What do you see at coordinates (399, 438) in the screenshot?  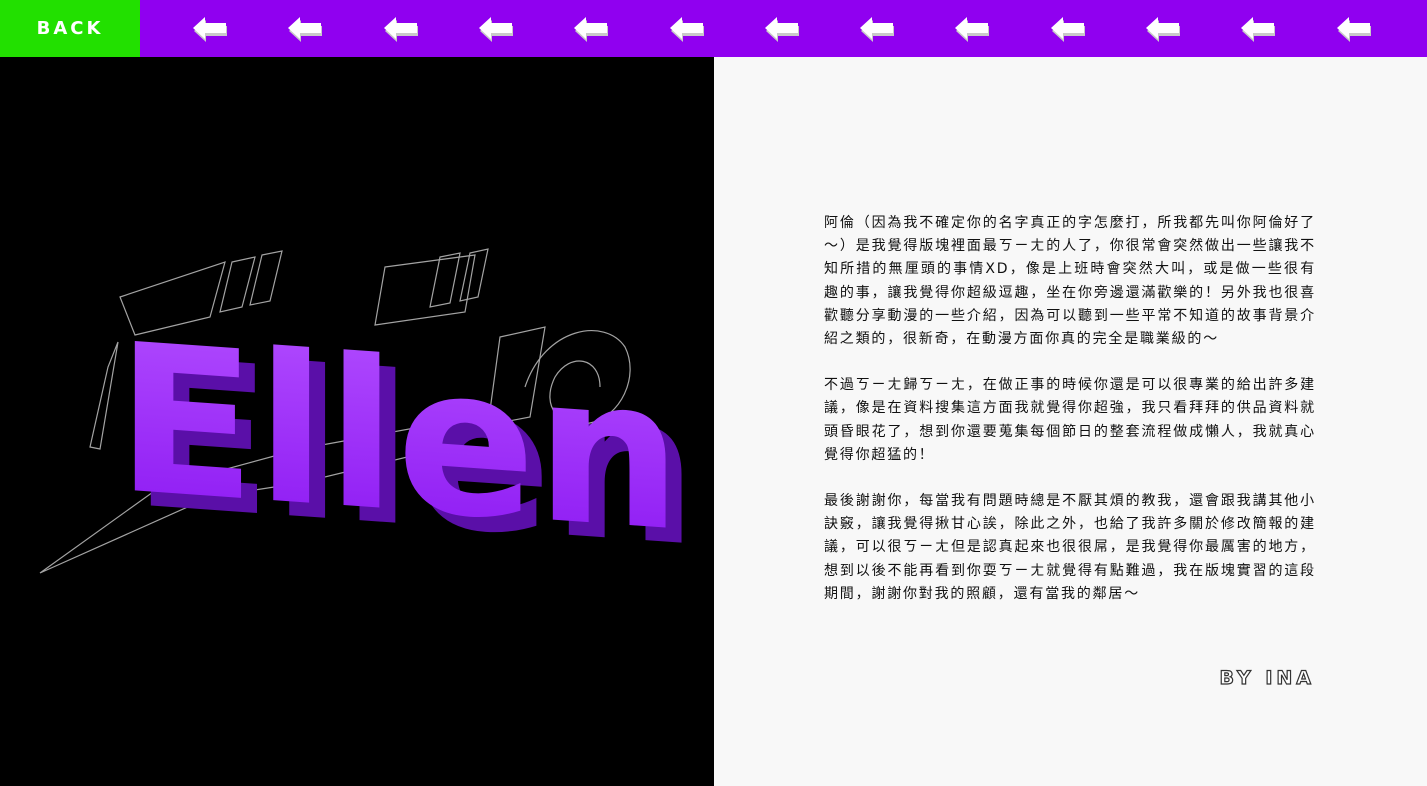 I see `svg-text: Ellen` at bounding box center [399, 438].